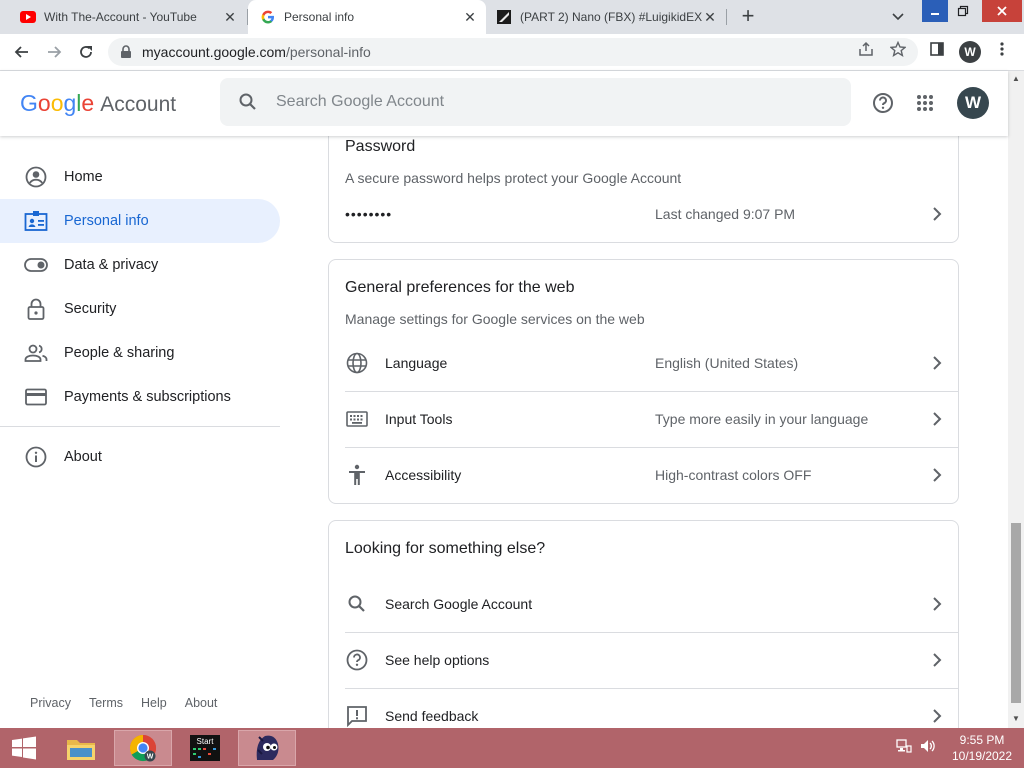 Image resolution: width=1024 pixels, height=768 pixels. Describe the element at coordinates (437, 660) in the screenshot. I see `row-label: See help options` at that location.